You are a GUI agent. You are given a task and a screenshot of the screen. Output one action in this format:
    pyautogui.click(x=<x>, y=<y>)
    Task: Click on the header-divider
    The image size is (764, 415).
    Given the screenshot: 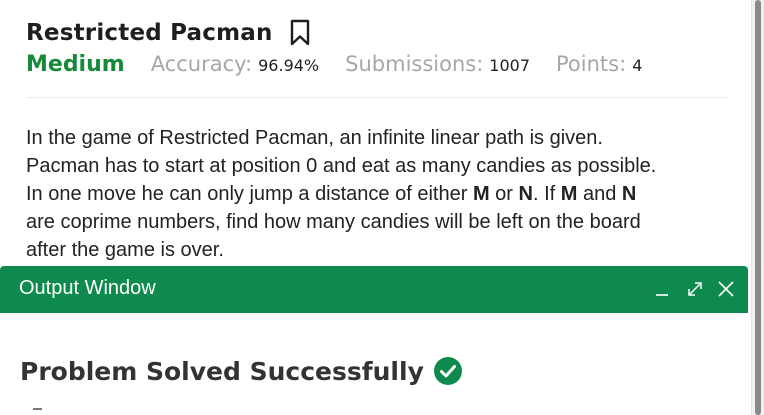 What is the action you would take?
    pyautogui.click(x=377, y=97)
    